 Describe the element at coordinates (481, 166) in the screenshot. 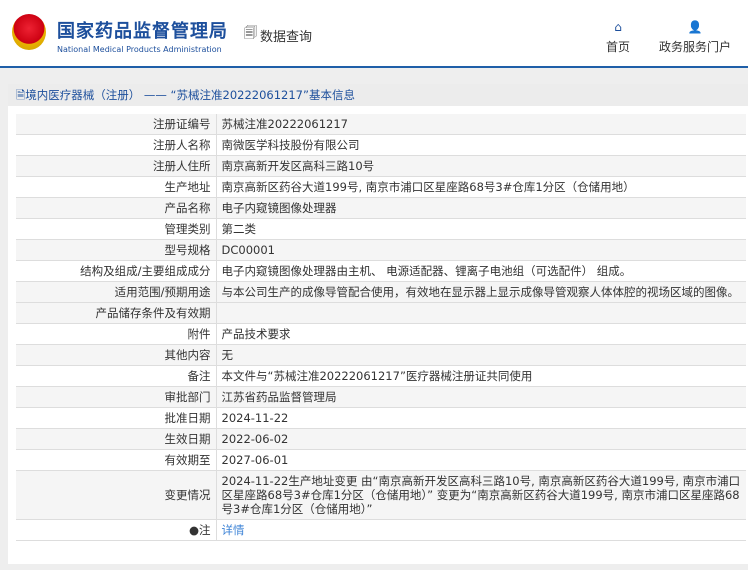

I see `field-value: 南京高新开发区高科三路10号` at that location.